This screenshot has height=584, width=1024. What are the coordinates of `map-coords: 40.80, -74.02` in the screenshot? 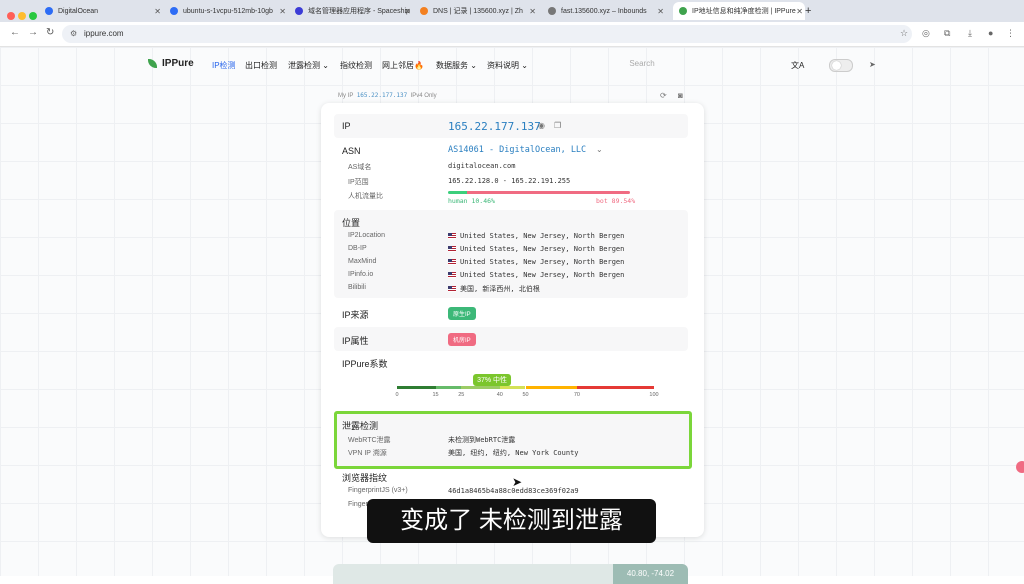 It's located at (650, 574).